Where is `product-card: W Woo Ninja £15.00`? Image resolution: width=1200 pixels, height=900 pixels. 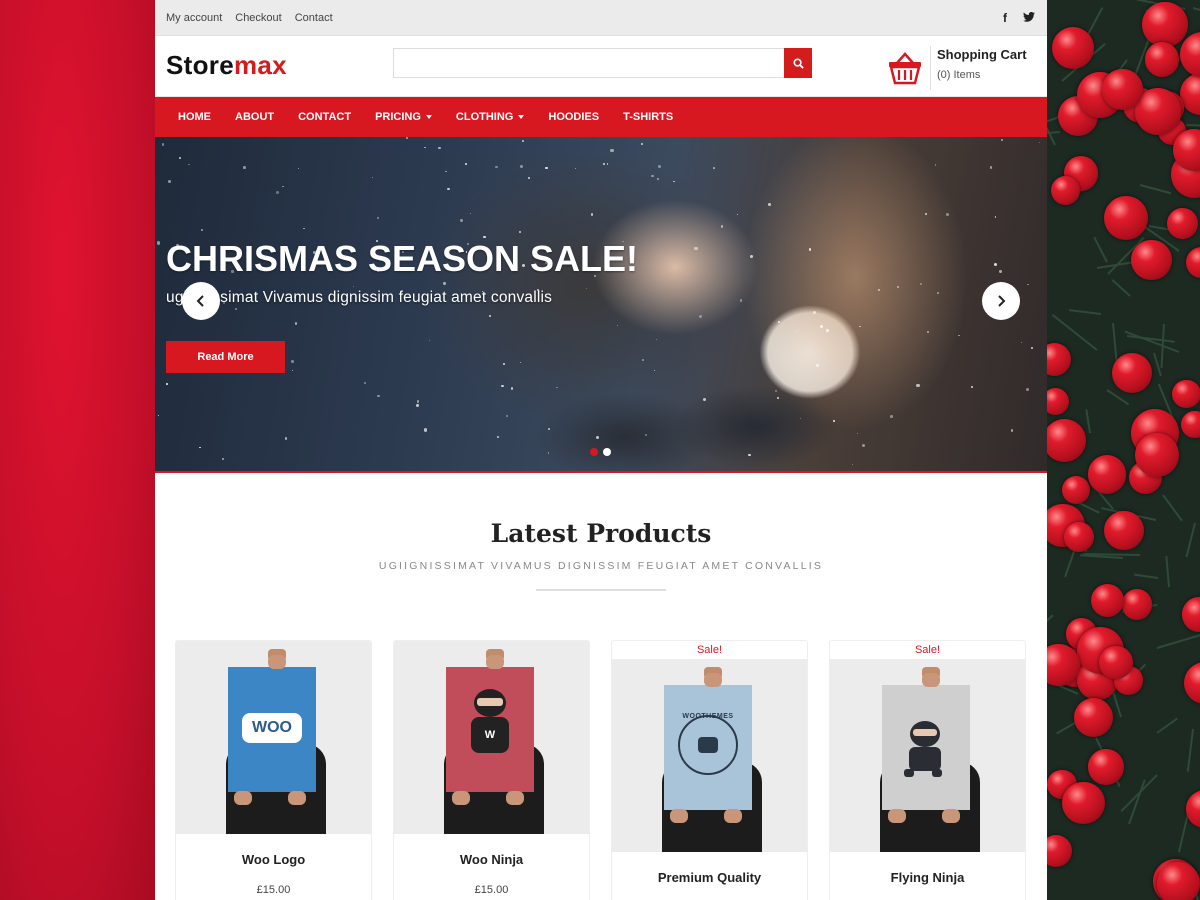
product-card: W Woo Ninja £15.00 is located at coordinates (491, 770).